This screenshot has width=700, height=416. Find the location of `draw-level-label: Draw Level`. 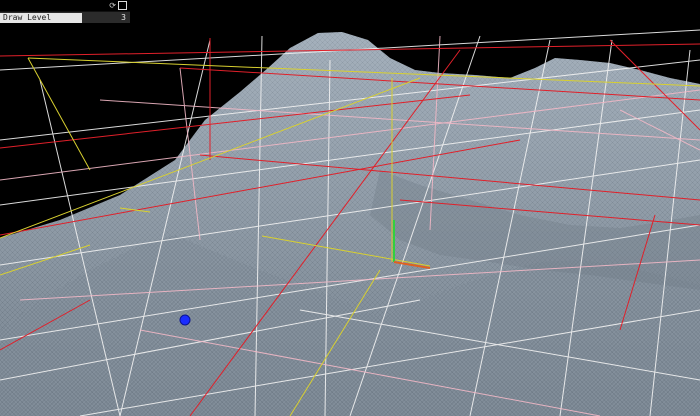

draw-level-label: Draw Level is located at coordinates (41, 17).